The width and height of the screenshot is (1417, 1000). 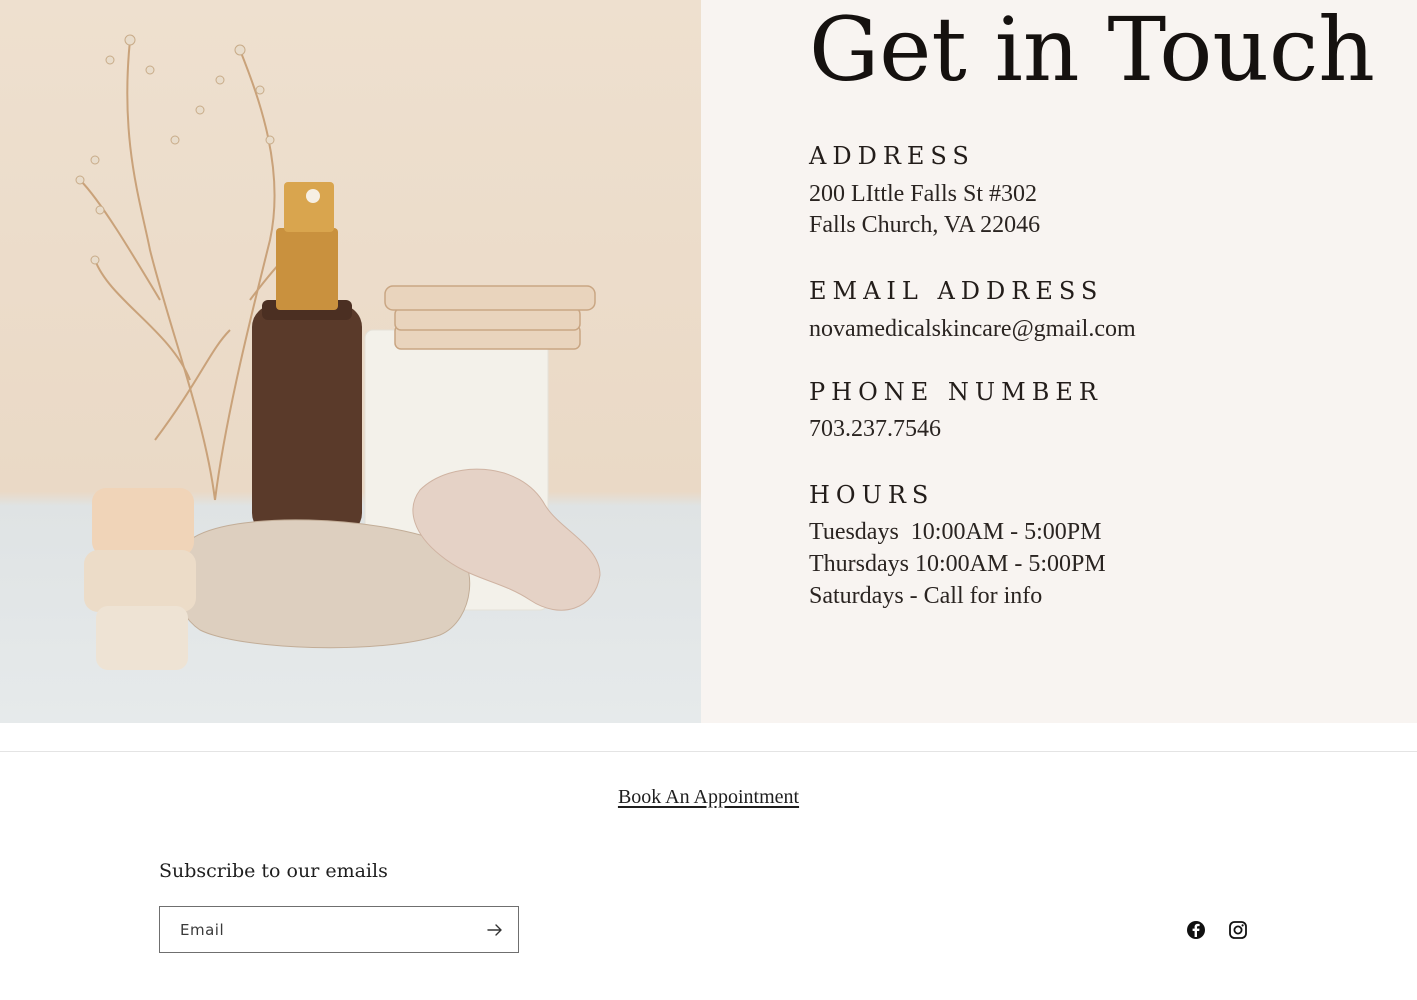 I want to click on book-appointment-row: Book An Appointment, so click(x=708, y=797).